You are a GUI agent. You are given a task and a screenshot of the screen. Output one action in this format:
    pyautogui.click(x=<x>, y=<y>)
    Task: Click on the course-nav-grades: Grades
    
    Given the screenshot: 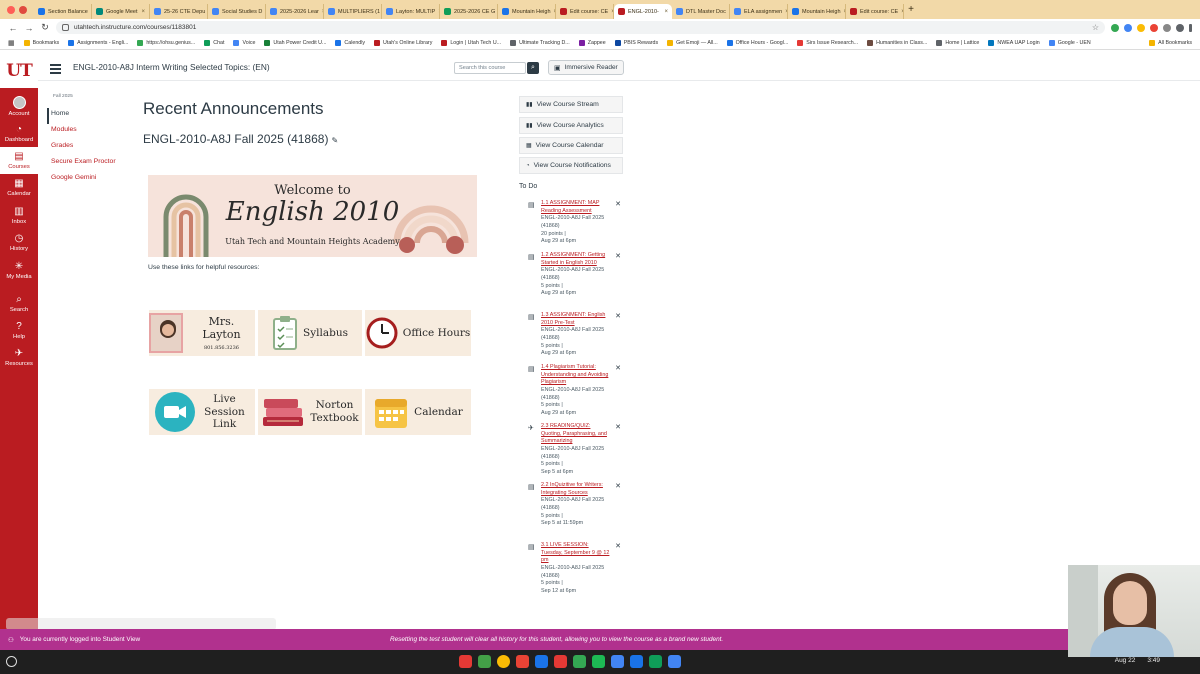 What is the action you would take?
    pyautogui.click(x=87, y=148)
    